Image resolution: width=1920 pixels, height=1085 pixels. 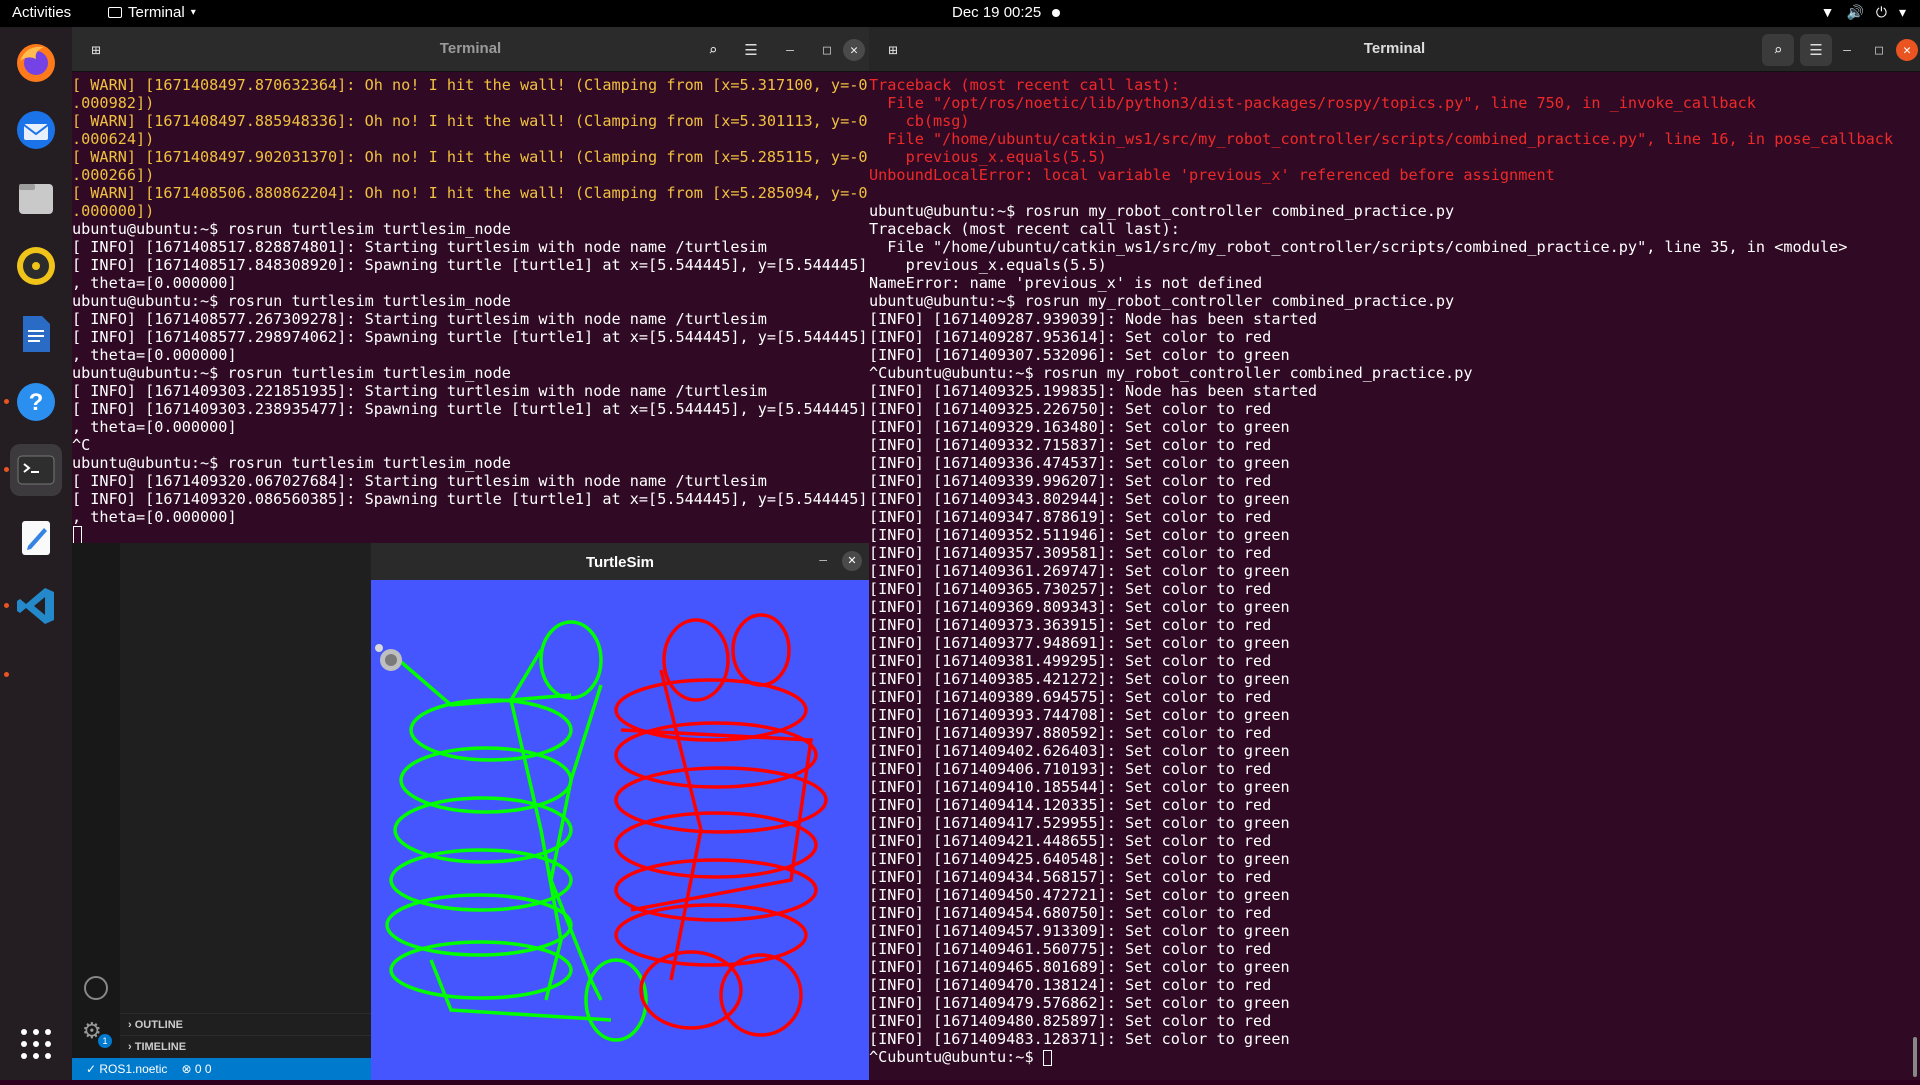 I want to click on account-icon, so click(x=96, y=988).